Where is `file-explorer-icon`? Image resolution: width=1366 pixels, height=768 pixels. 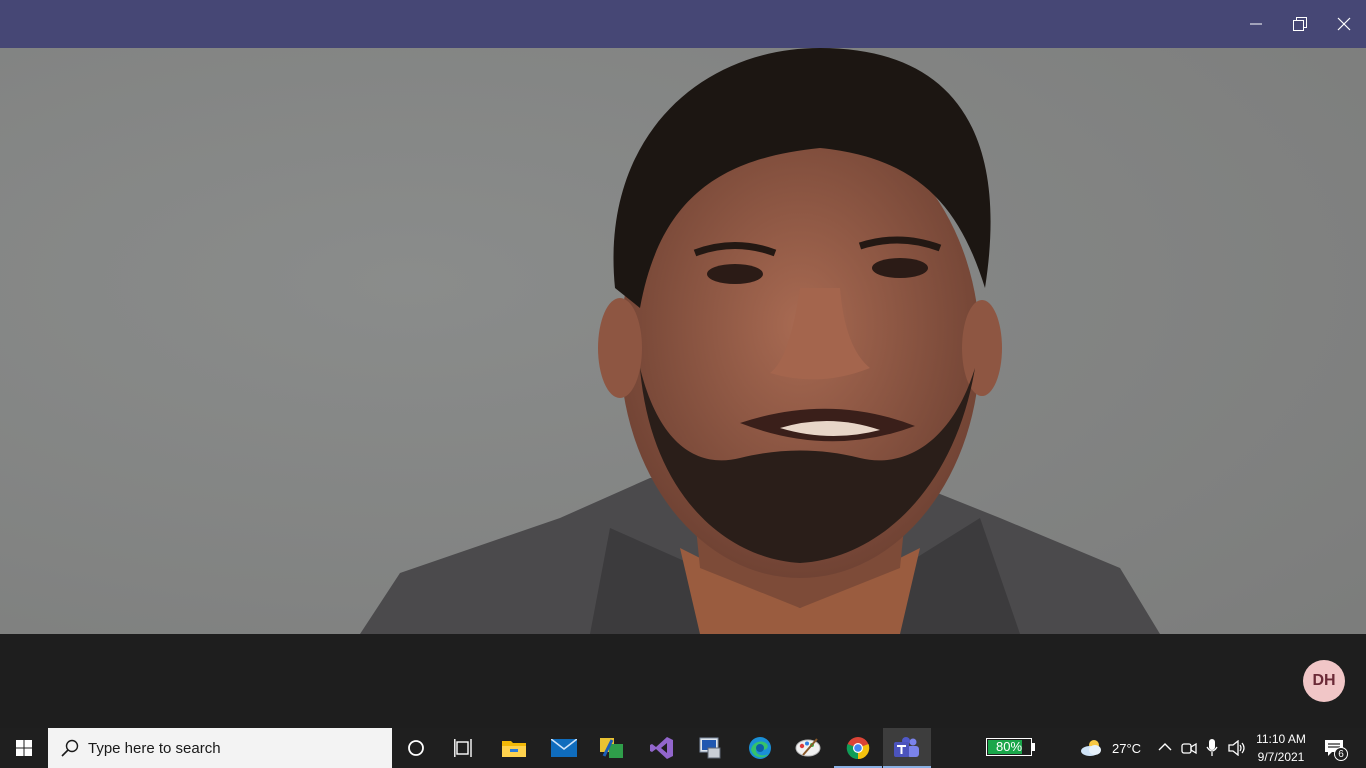
file-explorer-icon is located at coordinates (514, 749).